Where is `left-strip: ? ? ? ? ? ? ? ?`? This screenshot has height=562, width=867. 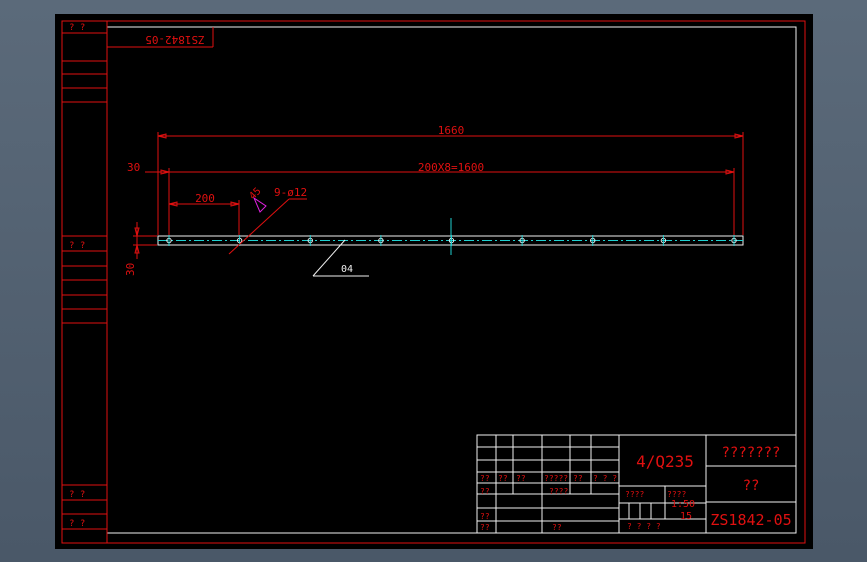
left-strip: ? ? ? ? ? ? ? ? is located at coordinates (85, 281).